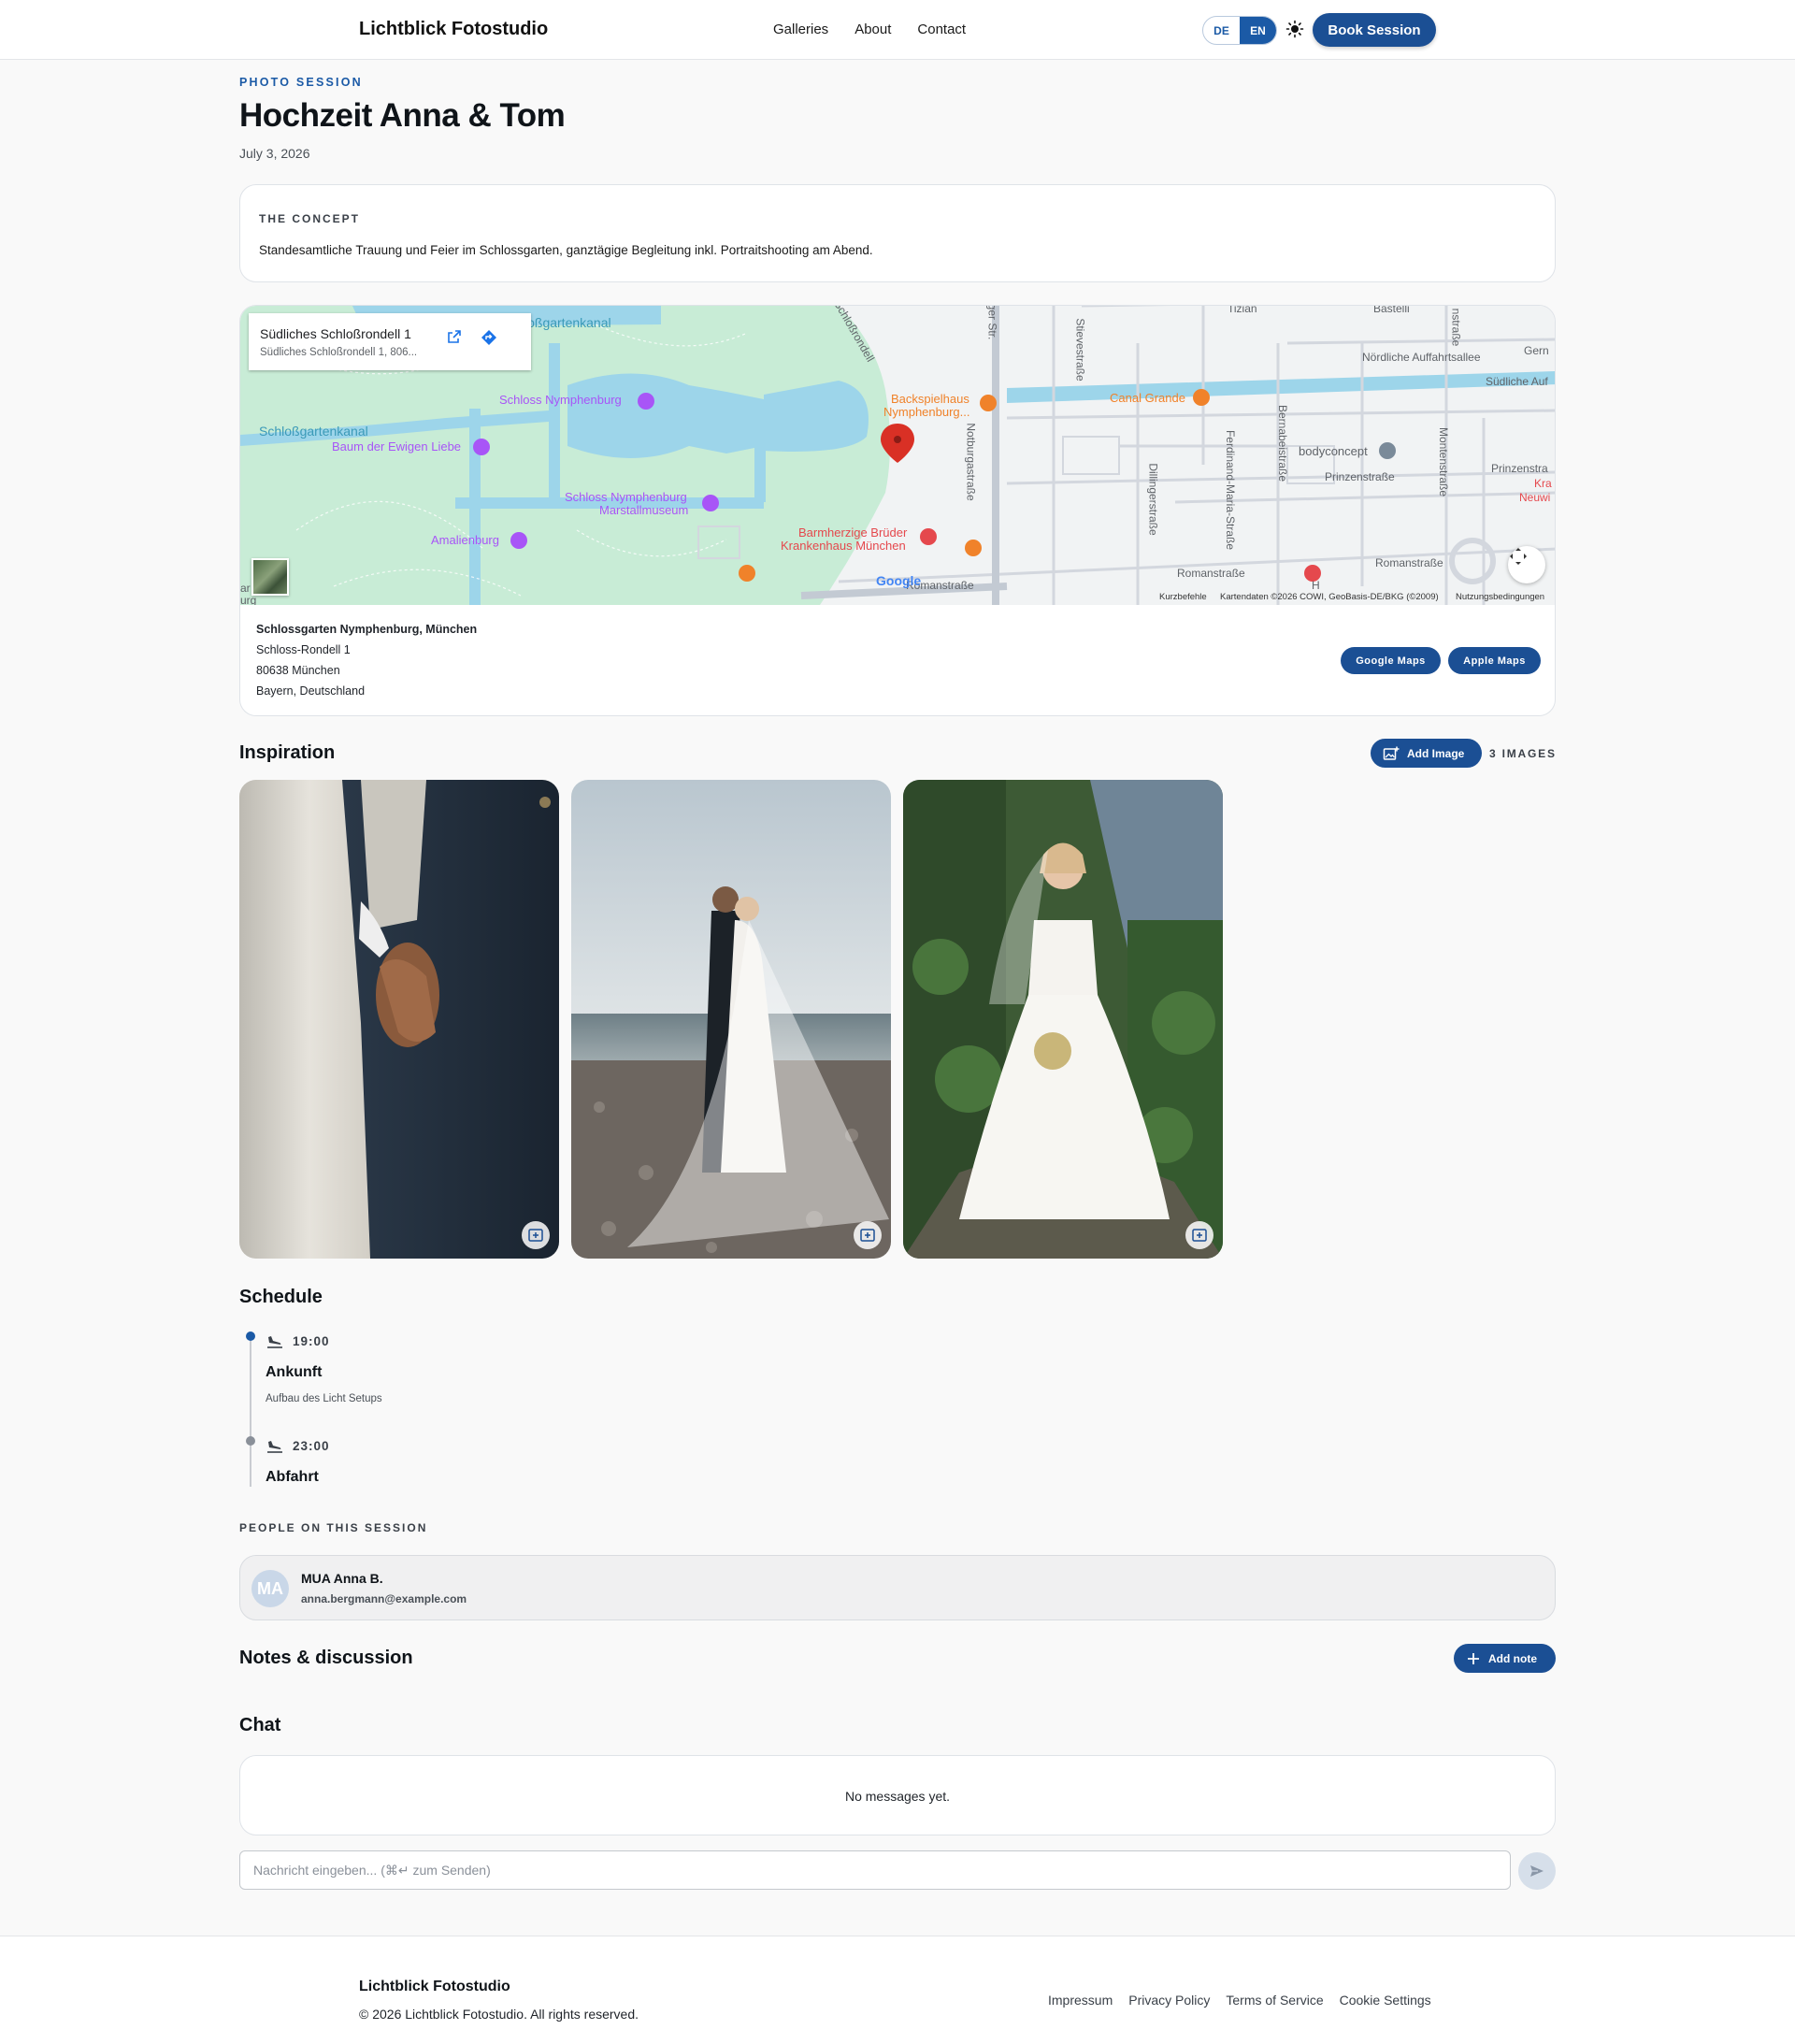 The width and height of the screenshot is (1795, 2044). I want to click on footer-link-terms: Terms of Service, so click(1275, 2000).